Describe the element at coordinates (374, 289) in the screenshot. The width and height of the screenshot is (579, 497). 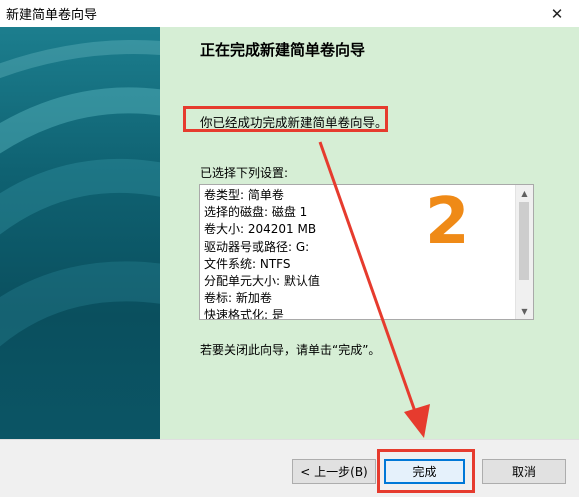
I see `annotation-arrow` at that location.